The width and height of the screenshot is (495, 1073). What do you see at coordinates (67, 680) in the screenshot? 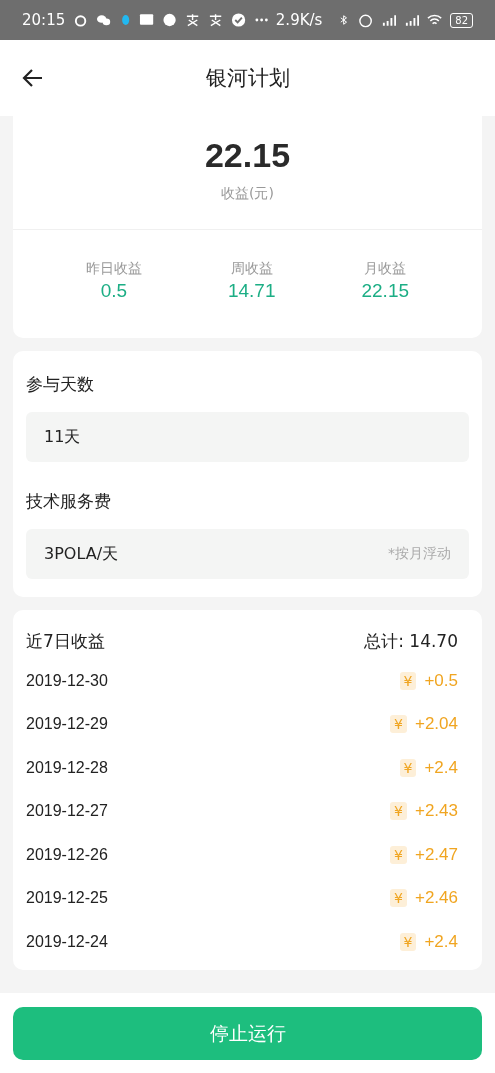
I see `date-text: 2019-12-30` at bounding box center [67, 680].